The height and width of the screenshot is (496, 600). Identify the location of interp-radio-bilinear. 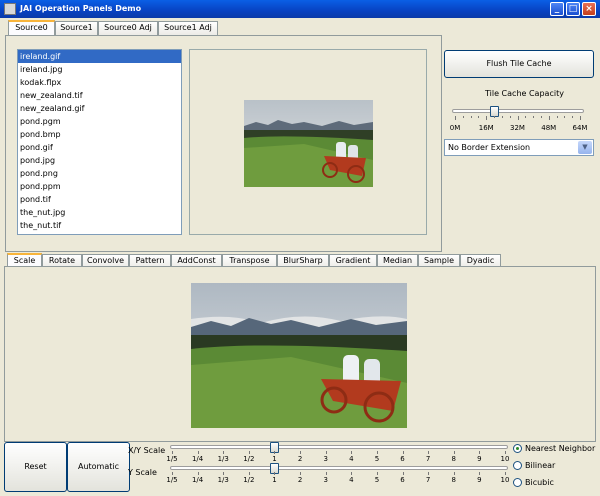
(517, 465).